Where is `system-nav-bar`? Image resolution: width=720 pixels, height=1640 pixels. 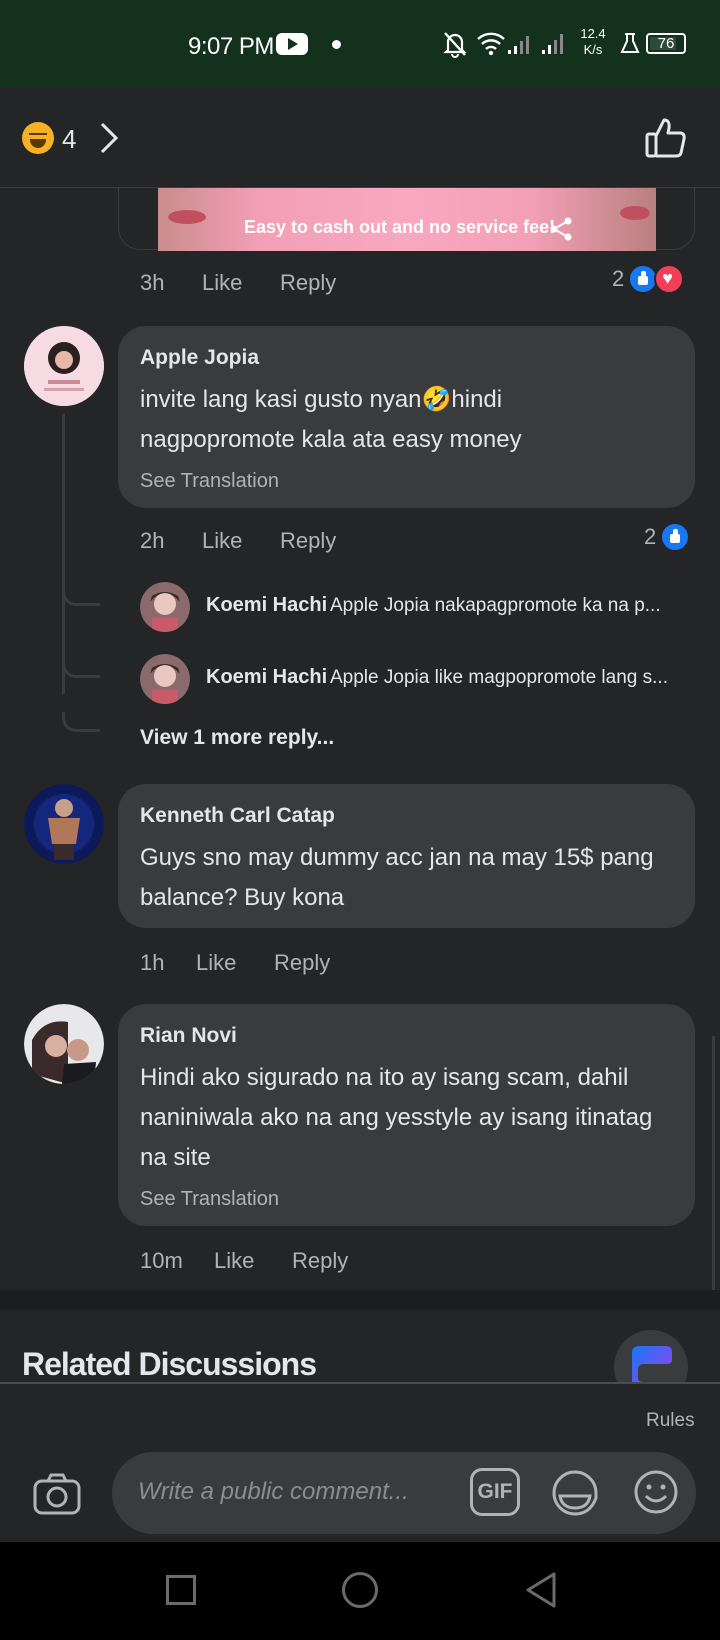 system-nav-bar is located at coordinates (360, 1591).